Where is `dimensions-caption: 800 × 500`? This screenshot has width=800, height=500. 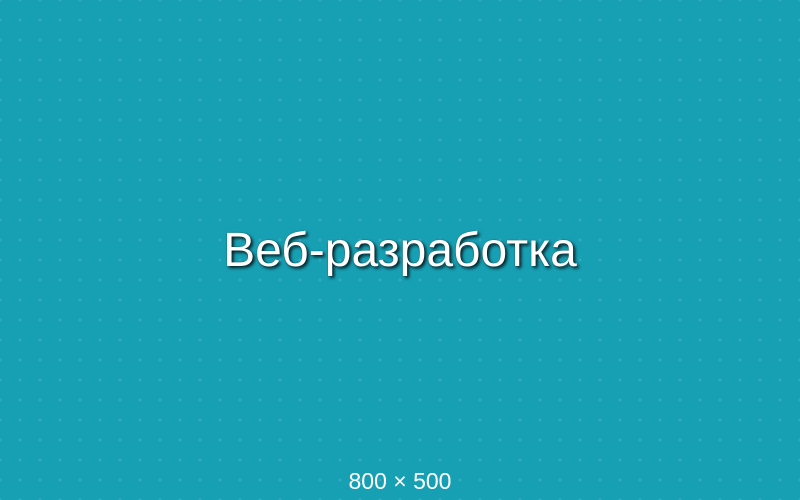 dimensions-caption: 800 × 500 is located at coordinates (400, 481).